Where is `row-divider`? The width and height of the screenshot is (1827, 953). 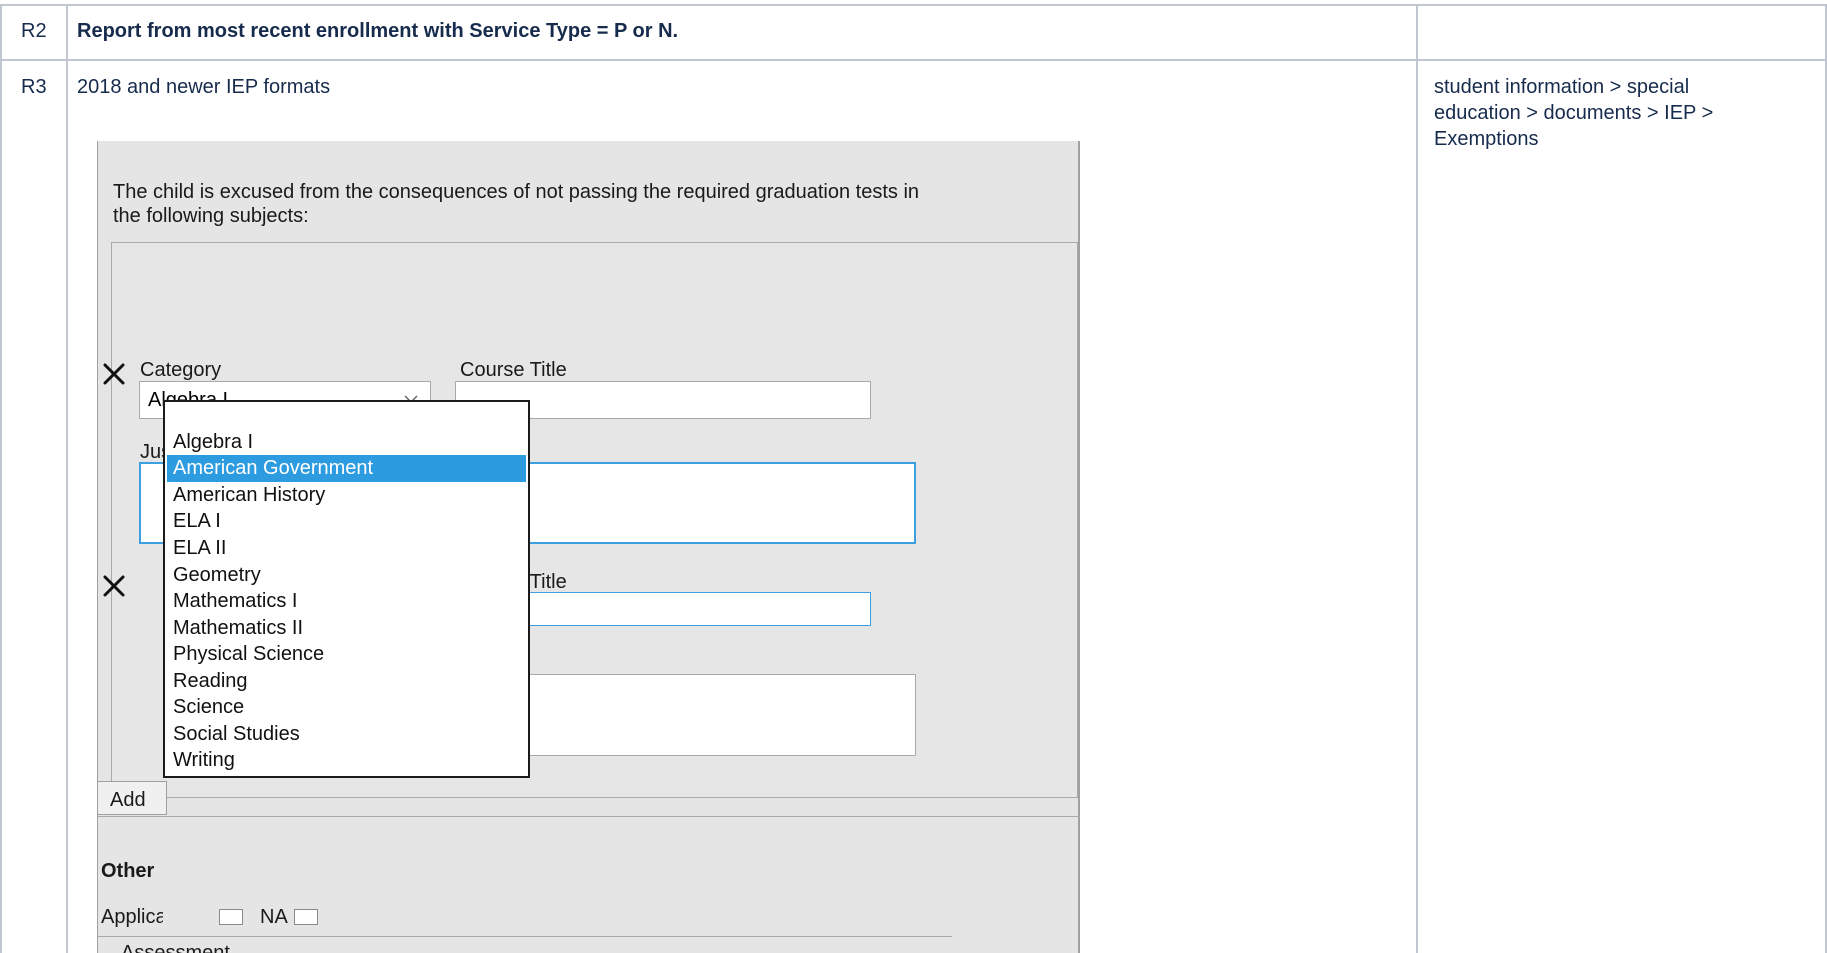 row-divider is located at coordinates (913, 60).